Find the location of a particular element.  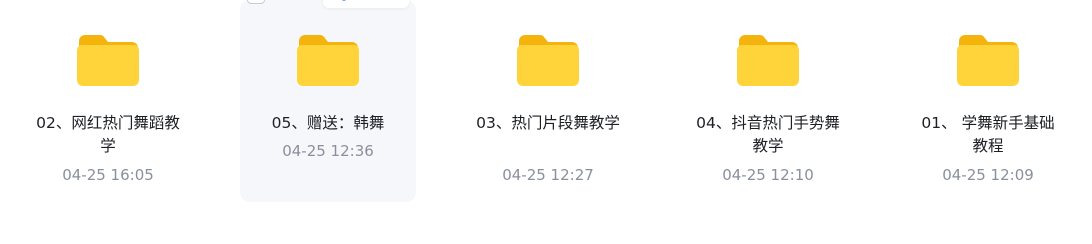

folder-date: 04-25 12:09 is located at coordinates (988, 175).